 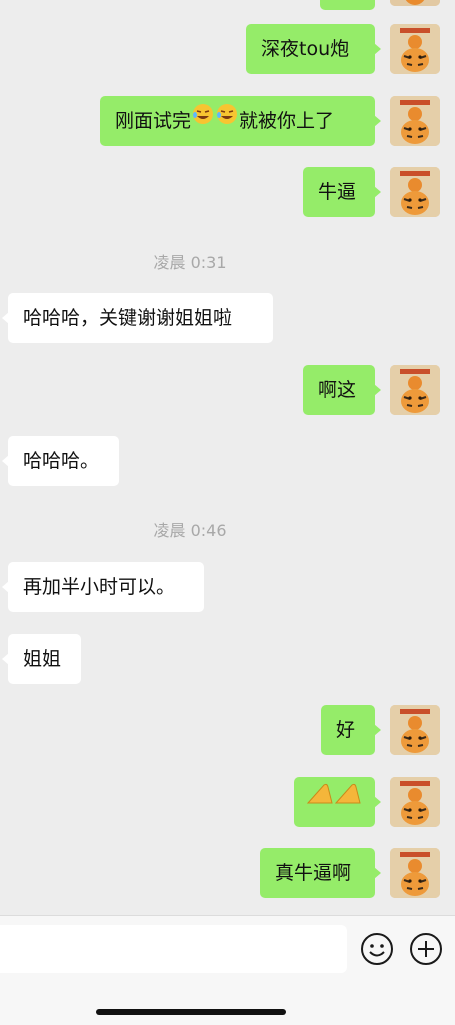 What do you see at coordinates (153, 121) in the screenshot?
I see `message-text: 刚面试完` at bounding box center [153, 121].